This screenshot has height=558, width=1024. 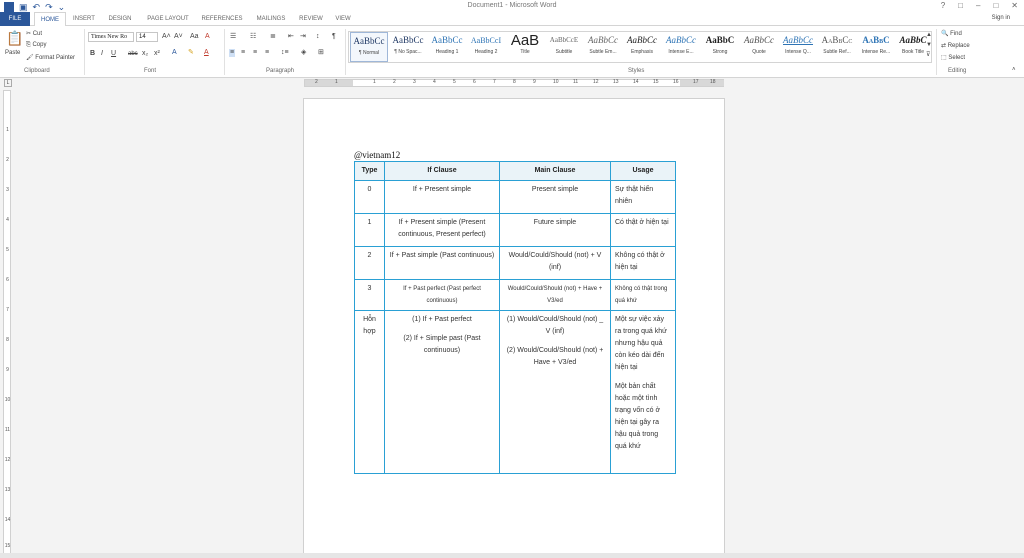 What do you see at coordinates (7, 322) in the screenshot?
I see `vertical-ruler: 1 2 3 4 5 6 7 8 9 10 11 12 13 14 15` at bounding box center [7, 322].